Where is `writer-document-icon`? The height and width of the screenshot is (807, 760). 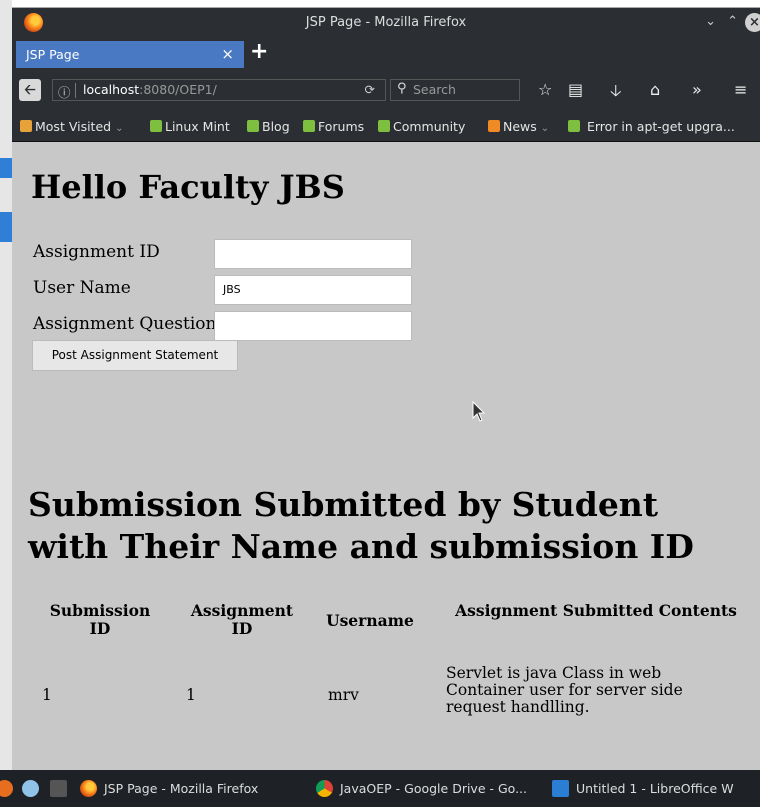 writer-document-icon is located at coordinates (560, 788).